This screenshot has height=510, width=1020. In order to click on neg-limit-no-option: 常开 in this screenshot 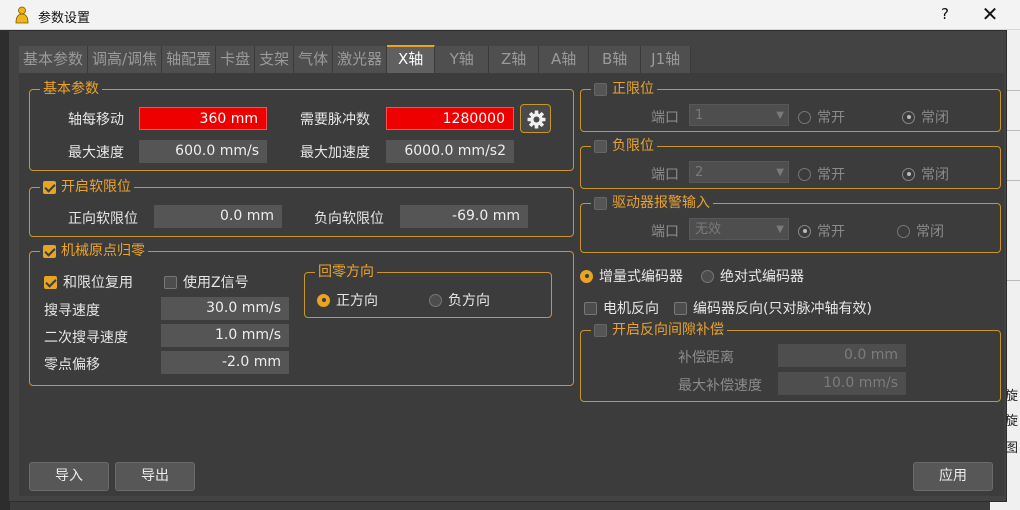, I will do `click(821, 174)`.